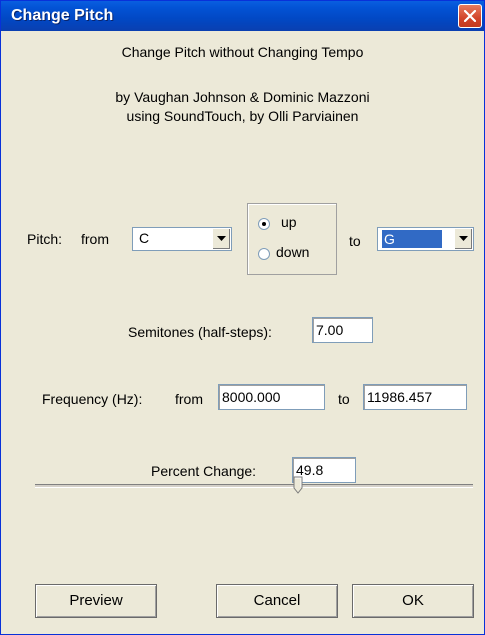  I want to click on frequency-to-label: to, so click(344, 399).